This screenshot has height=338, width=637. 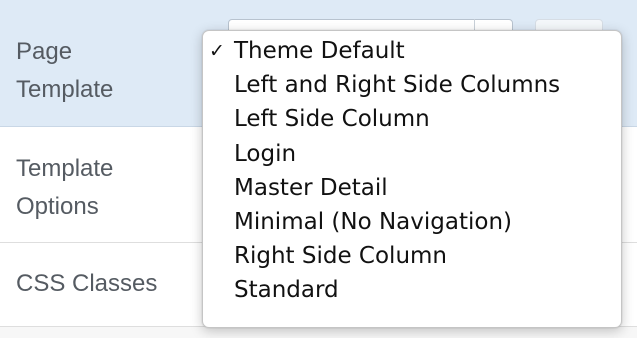 I want to click on menu-item-standard: Standard, so click(x=412, y=290).